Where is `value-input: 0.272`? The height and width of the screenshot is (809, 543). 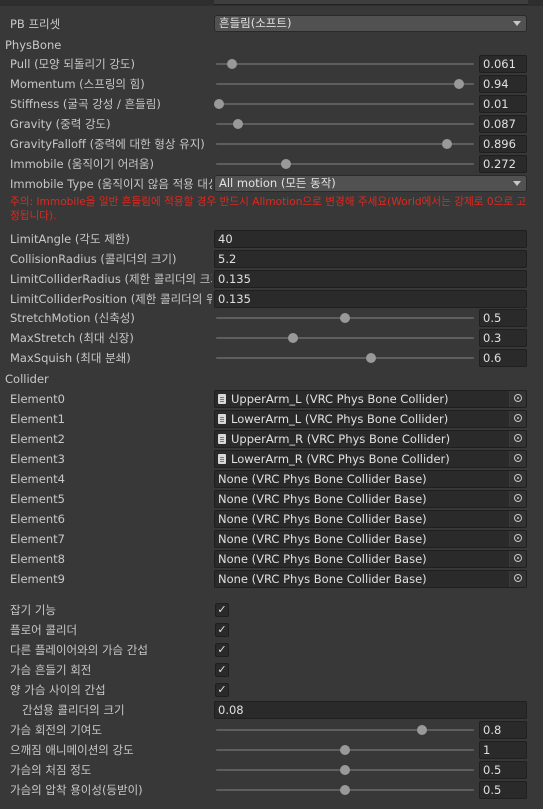
value-input: 0.272 is located at coordinates (503, 164).